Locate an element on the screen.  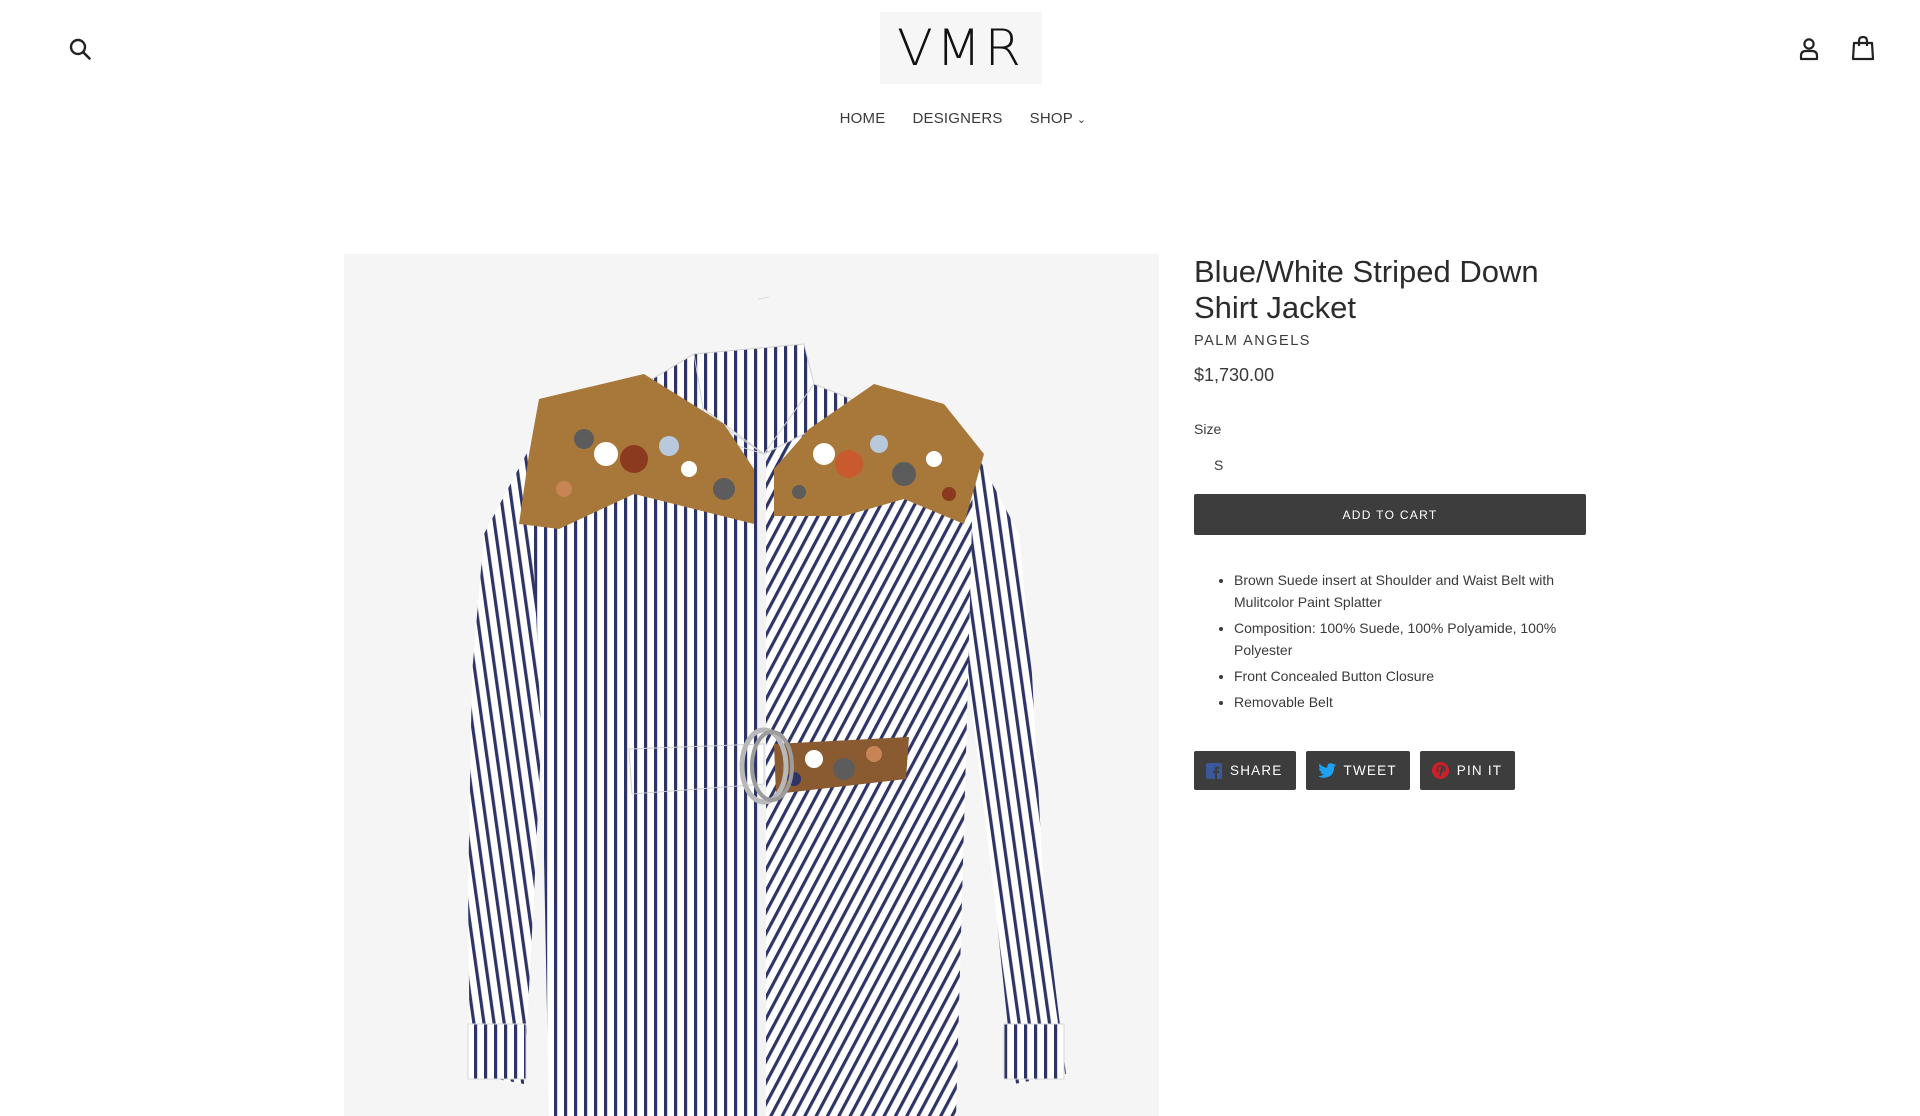
pinterest-icon is located at coordinates (1440, 770).